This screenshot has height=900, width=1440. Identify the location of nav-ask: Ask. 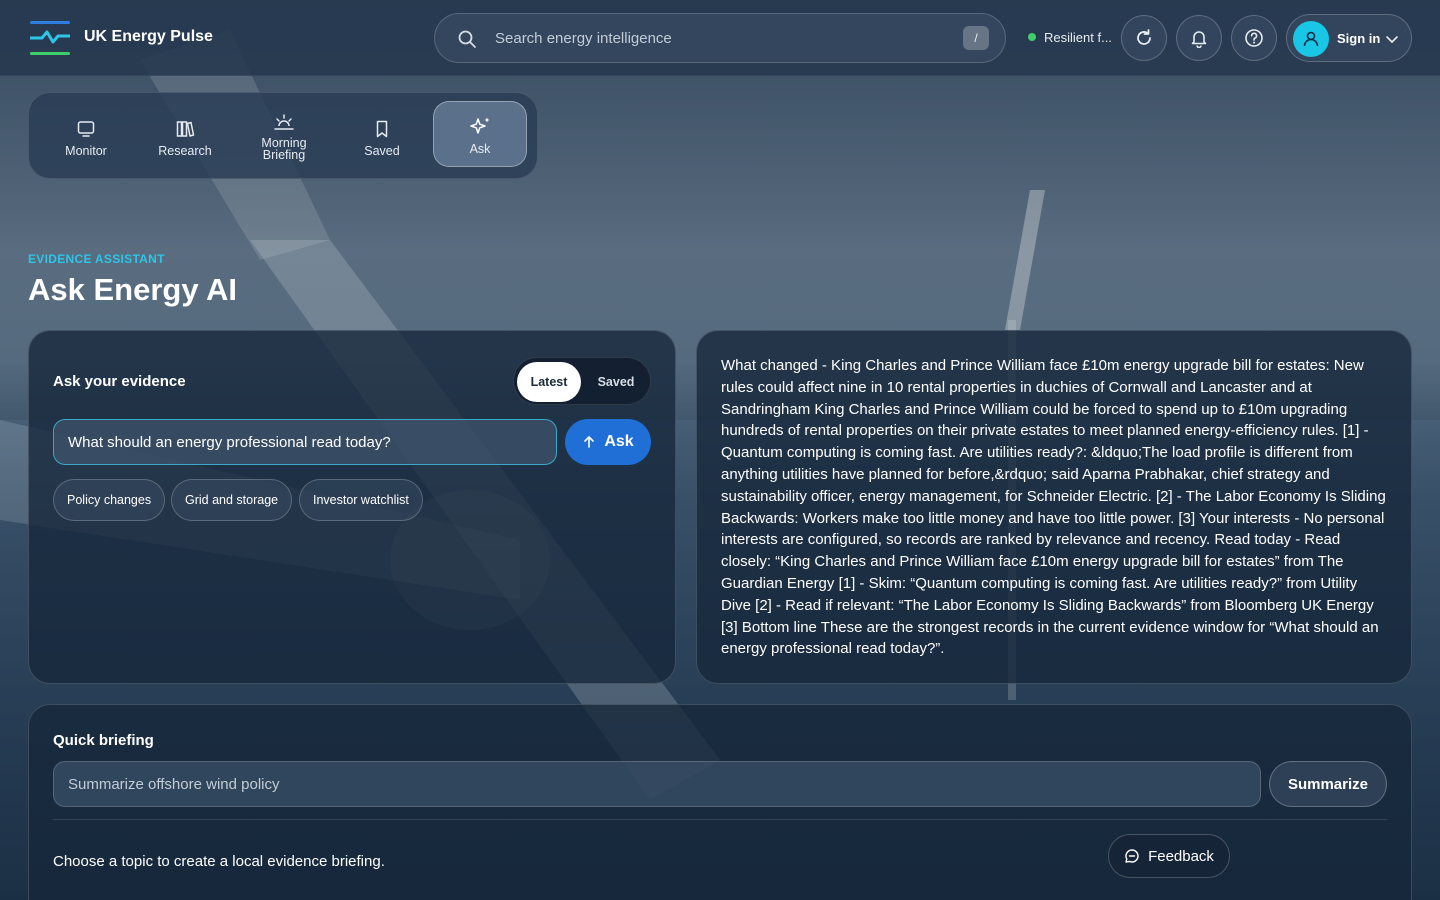
(480, 134).